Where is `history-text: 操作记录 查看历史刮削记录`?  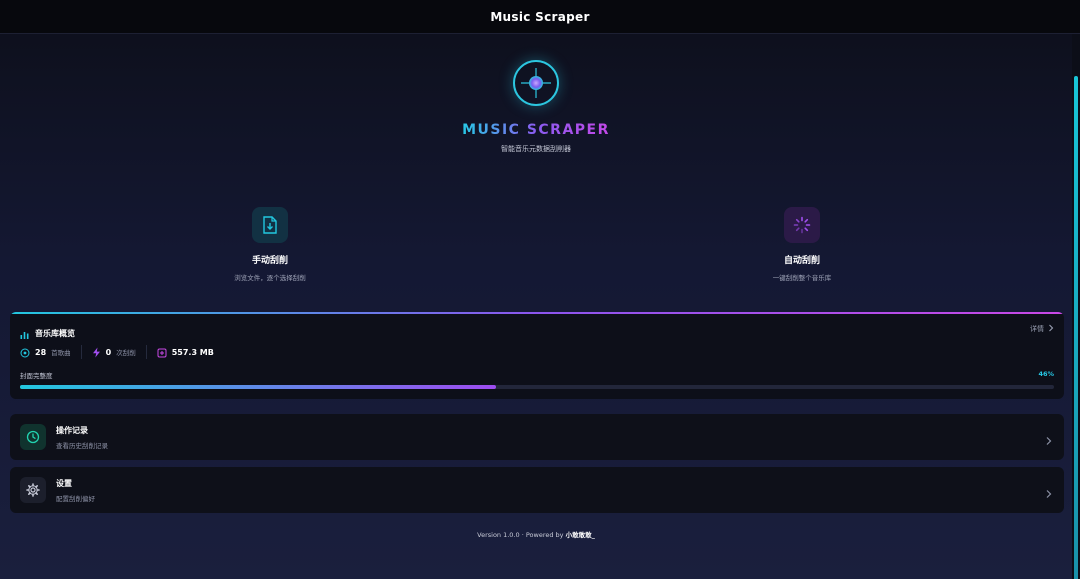
history-text: 操作记录 查看历史刮削记录 is located at coordinates (82, 437).